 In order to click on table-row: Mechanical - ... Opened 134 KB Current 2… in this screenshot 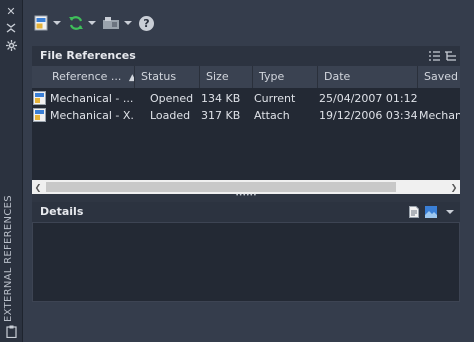, I will do `click(246, 98)`.